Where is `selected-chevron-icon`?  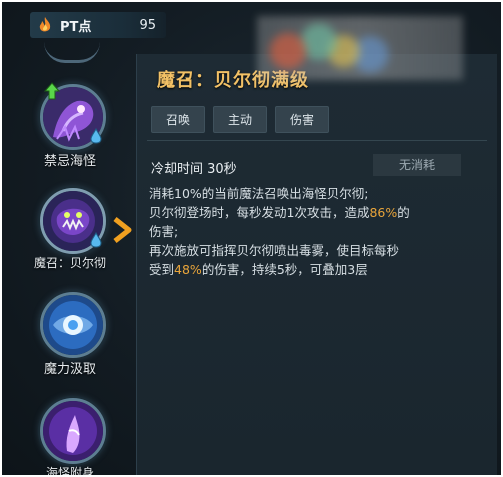
selected-chevron-icon is located at coordinates (123, 230).